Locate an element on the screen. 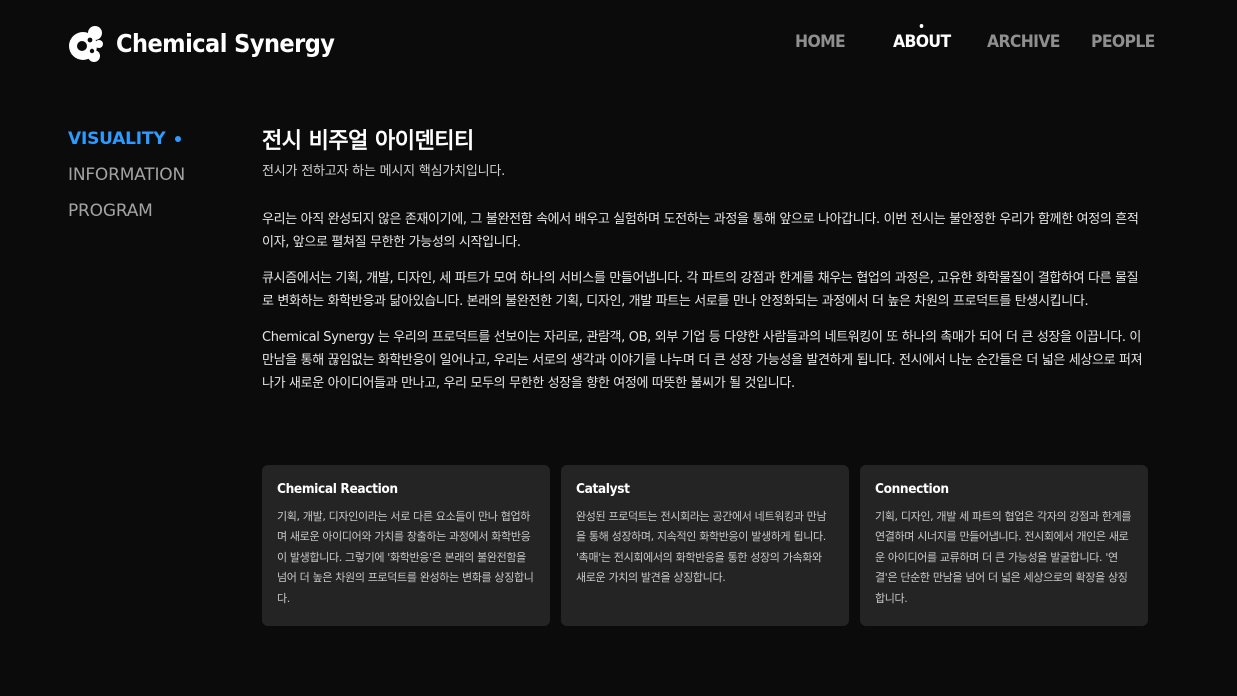 The width and height of the screenshot is (1237, 696). section-nav-label: VISUALITY is located at coordinates (117, 139).